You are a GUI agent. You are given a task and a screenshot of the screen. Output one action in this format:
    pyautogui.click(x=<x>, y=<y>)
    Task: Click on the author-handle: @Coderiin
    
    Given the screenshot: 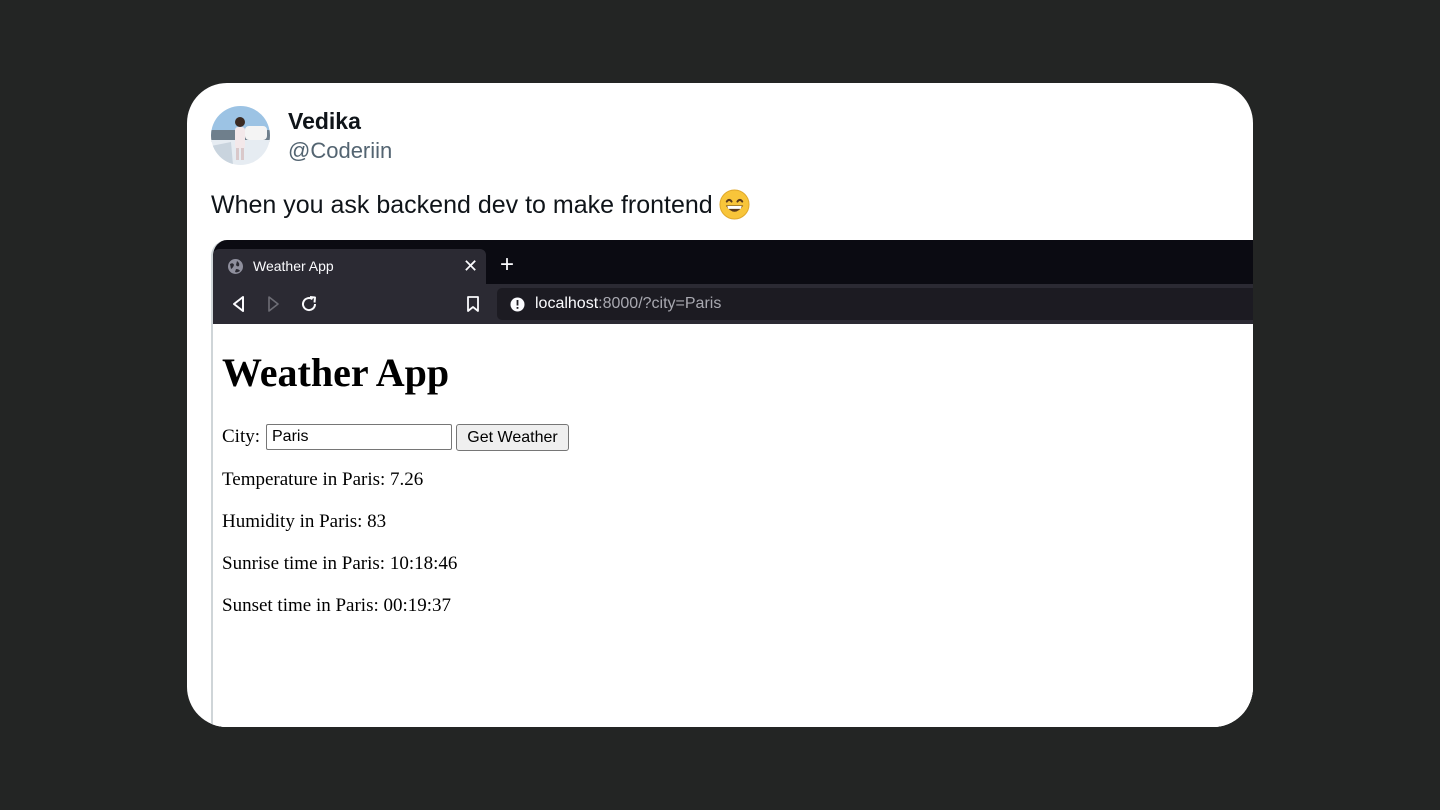 What is the action you would take?
    pyautogui.click(x=340, y=151)
    